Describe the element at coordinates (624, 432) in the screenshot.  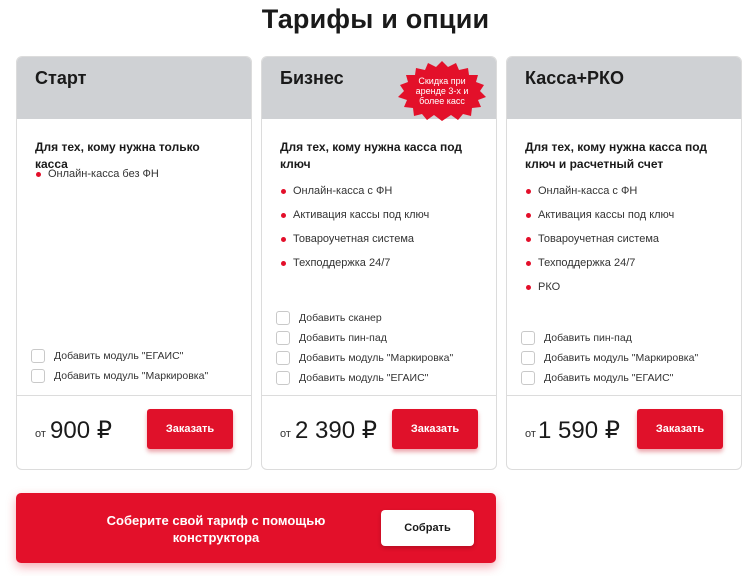
I see `plan-card-footer: от 1 590 ₽ Заказать` at that location.